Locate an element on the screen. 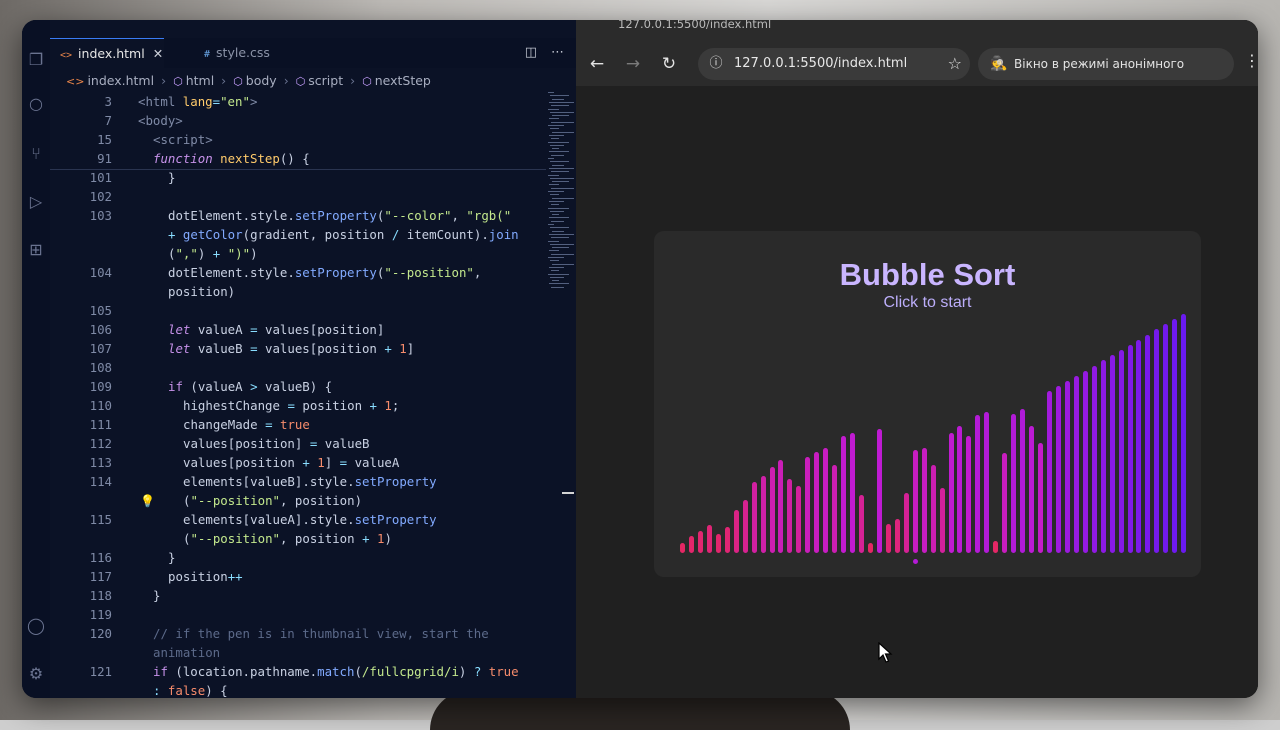  forward-icon: → is located at coordinates (633, 64).